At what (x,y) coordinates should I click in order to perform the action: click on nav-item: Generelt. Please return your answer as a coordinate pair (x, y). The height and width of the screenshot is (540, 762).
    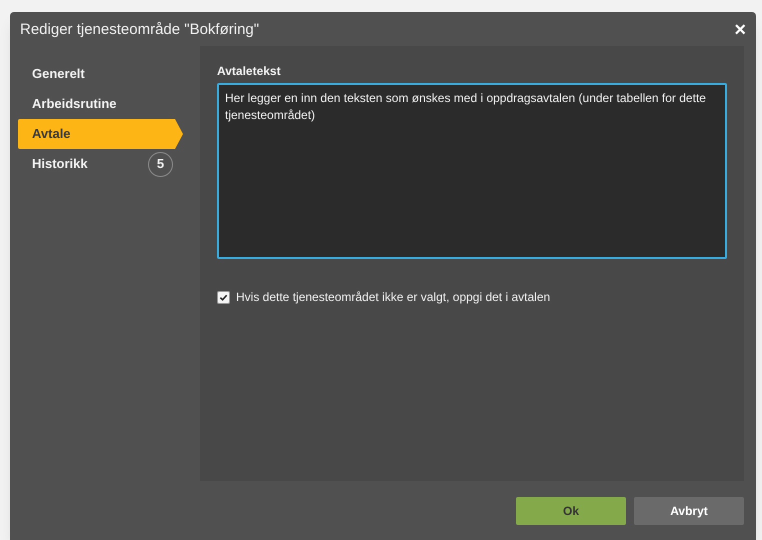
    Looking at the image, I should click on (100, 74).